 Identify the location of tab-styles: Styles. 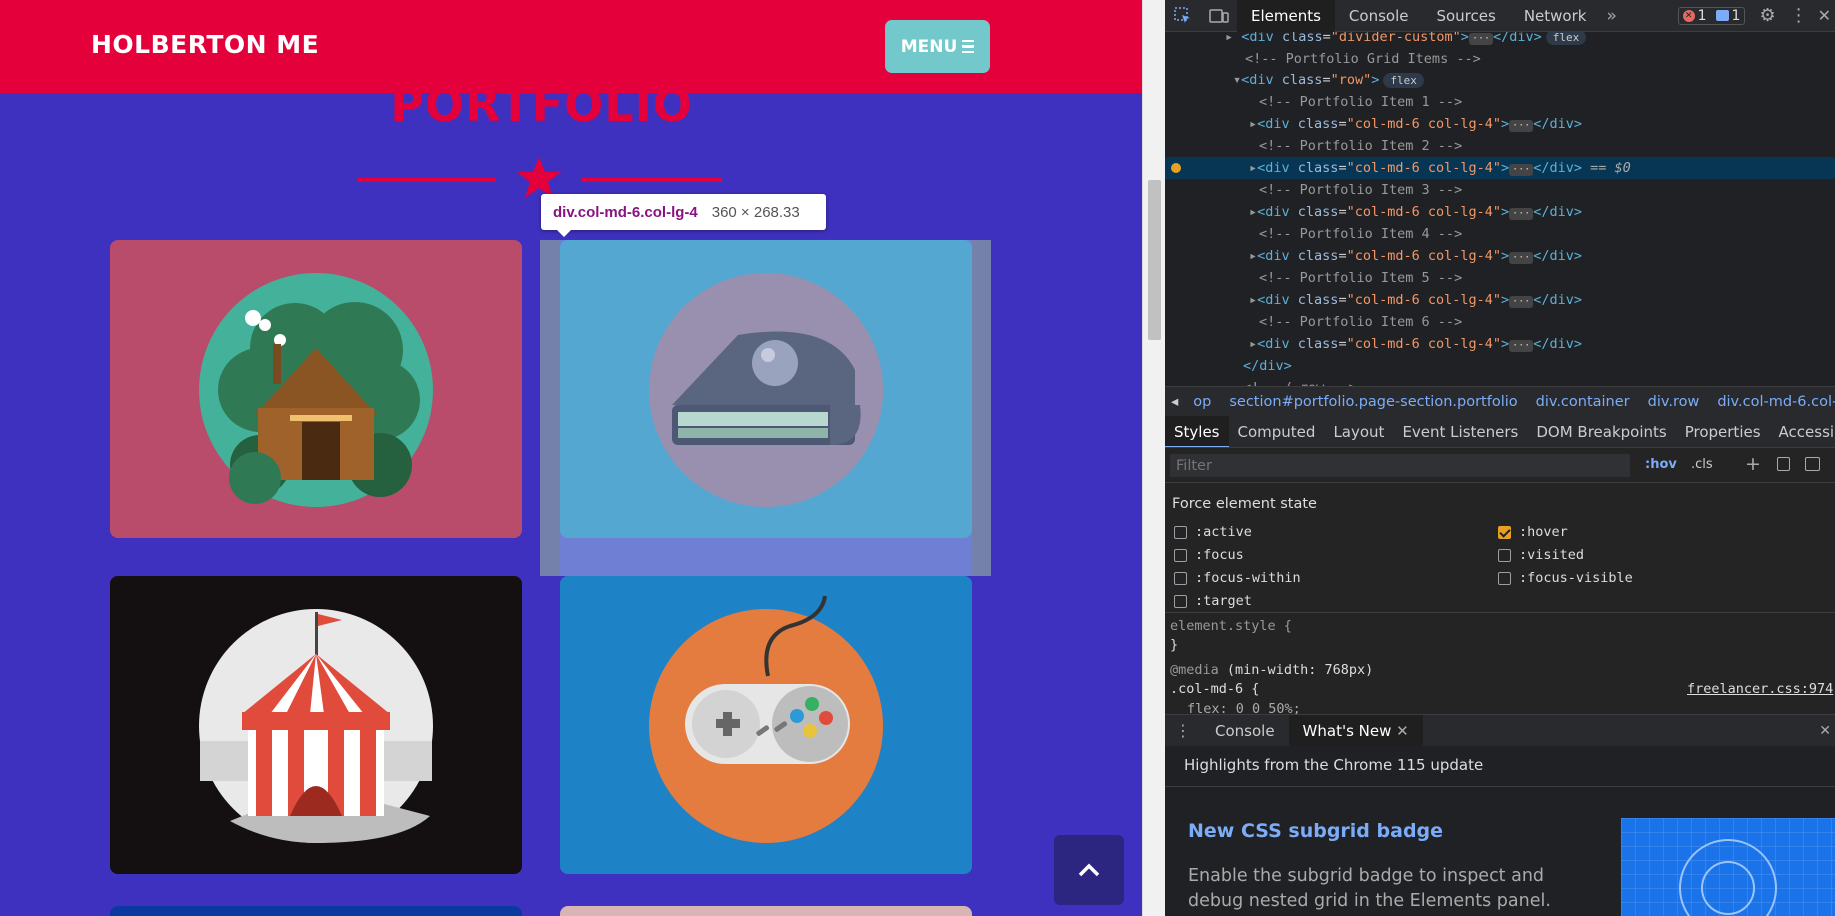
(1197, 431).